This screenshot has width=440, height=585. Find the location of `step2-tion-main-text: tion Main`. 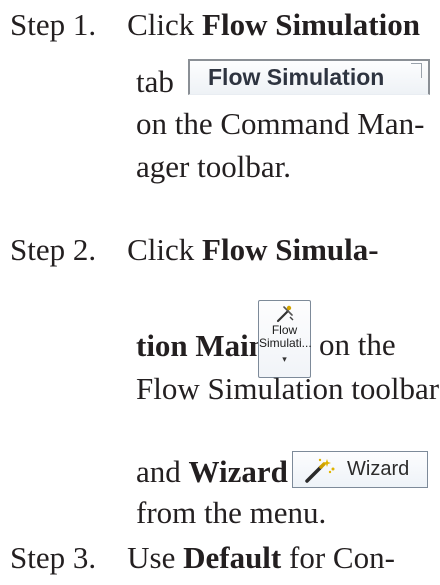

step2-tion-main-text: tion Main is located at coordinates (201, 345).